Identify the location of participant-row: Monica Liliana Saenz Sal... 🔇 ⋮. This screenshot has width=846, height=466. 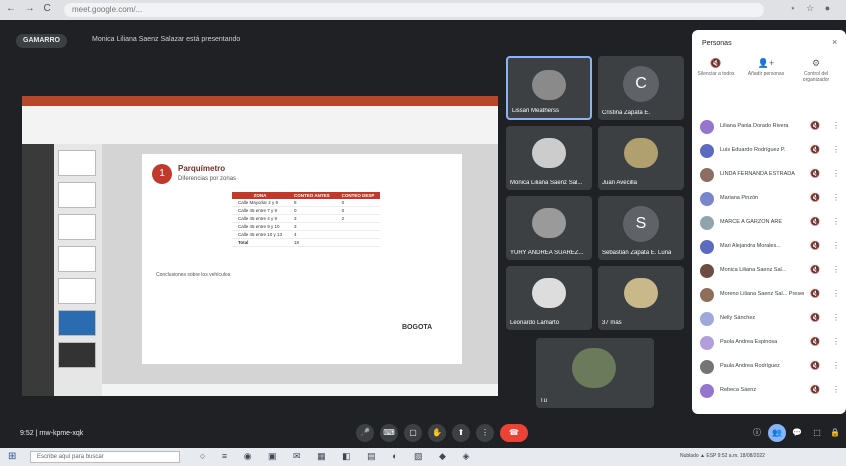
(770, 272).